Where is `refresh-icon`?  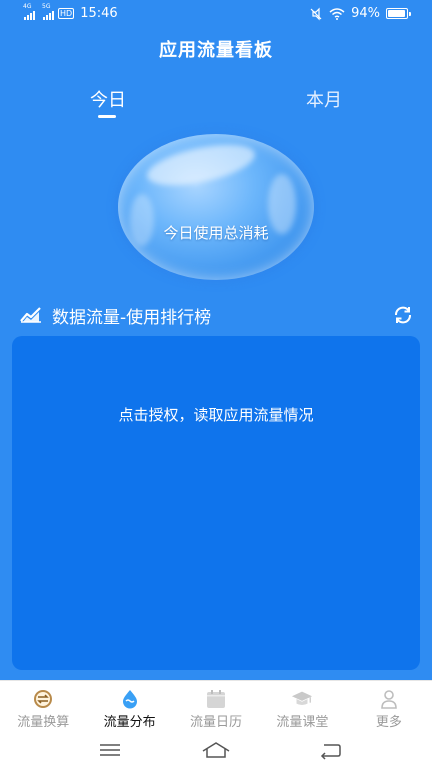
refresh-icon is located at coordinates (403, 315).